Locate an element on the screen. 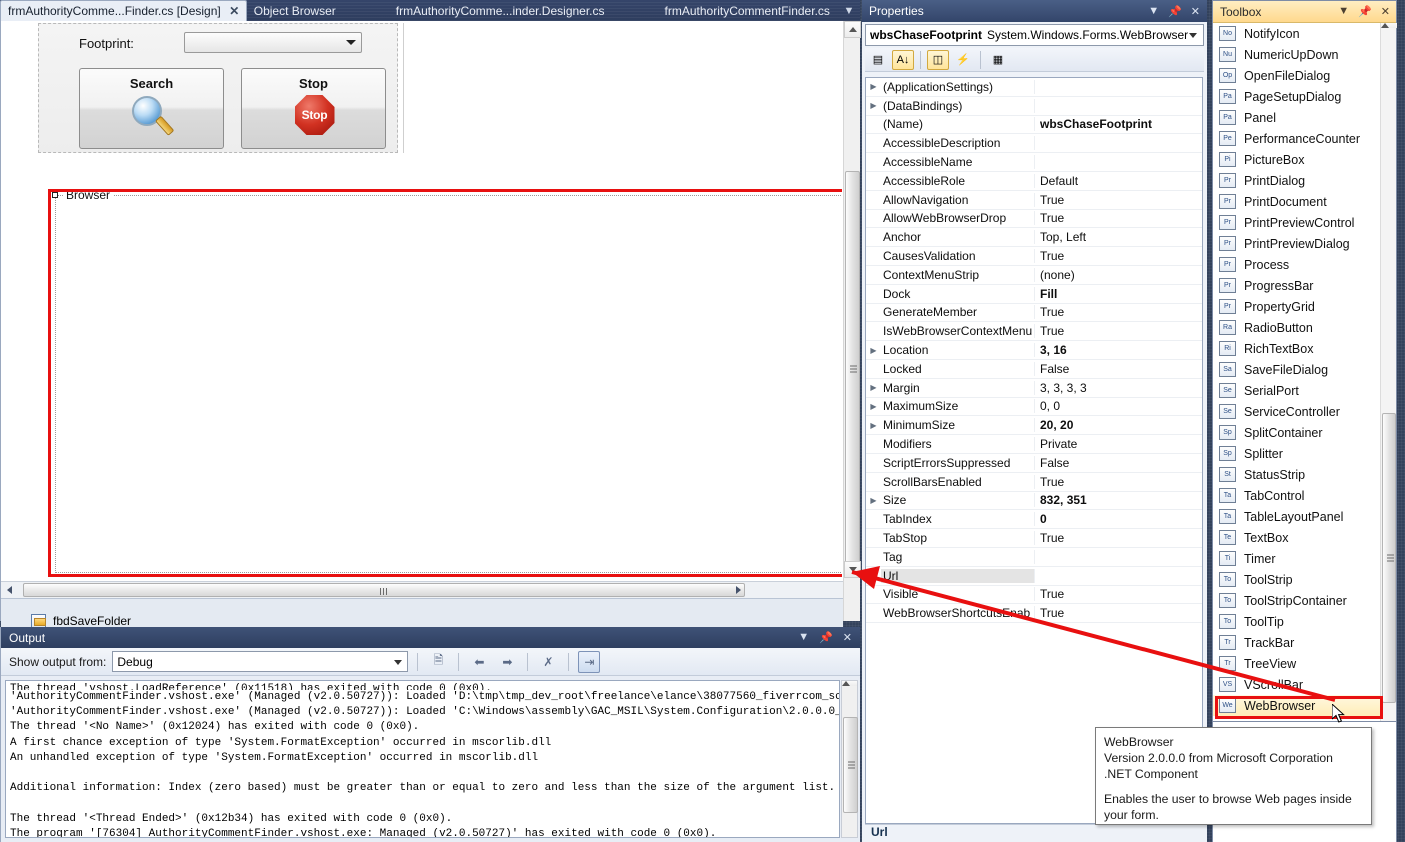 This screenshot has height=842, width=1405. property-row: Locked False is located at coordinates (1034, 369).